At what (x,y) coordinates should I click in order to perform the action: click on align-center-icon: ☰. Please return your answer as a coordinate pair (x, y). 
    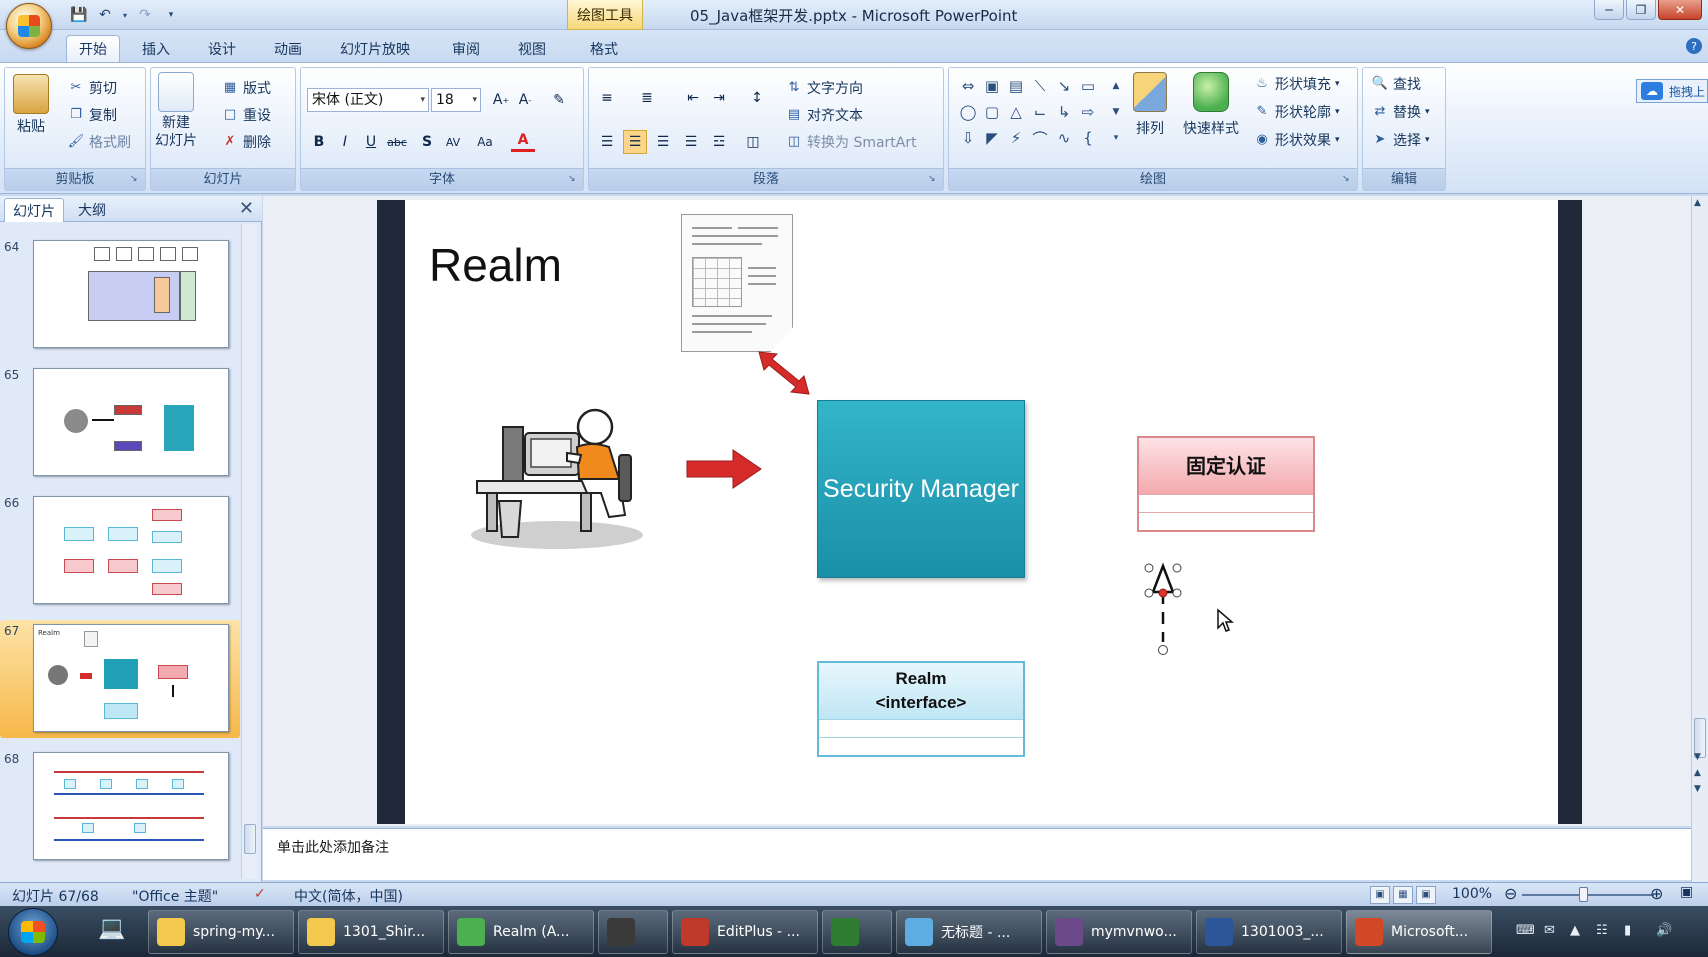
    Looking at the image, I should click on (635, 142).